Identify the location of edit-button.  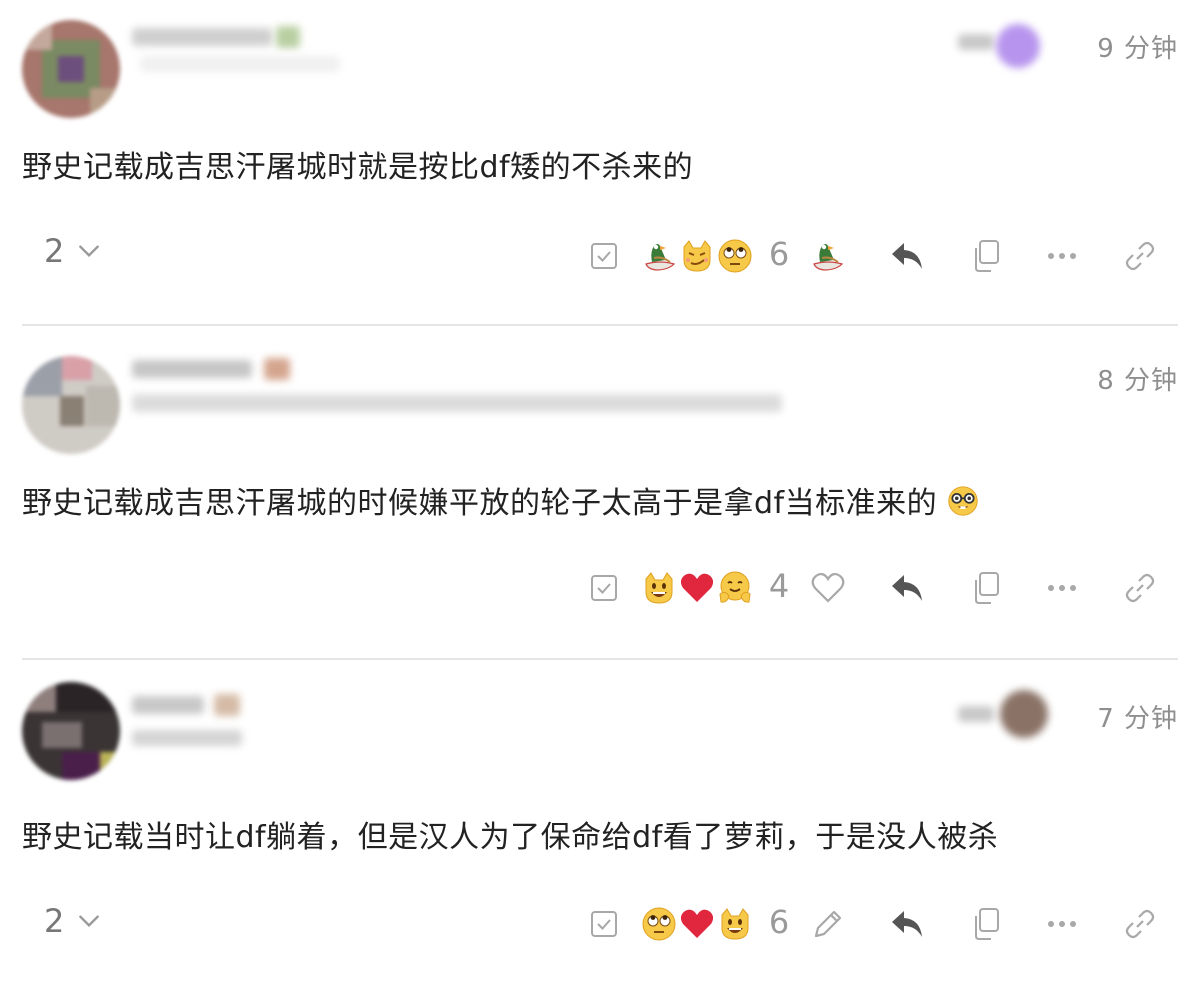
(828, 924).